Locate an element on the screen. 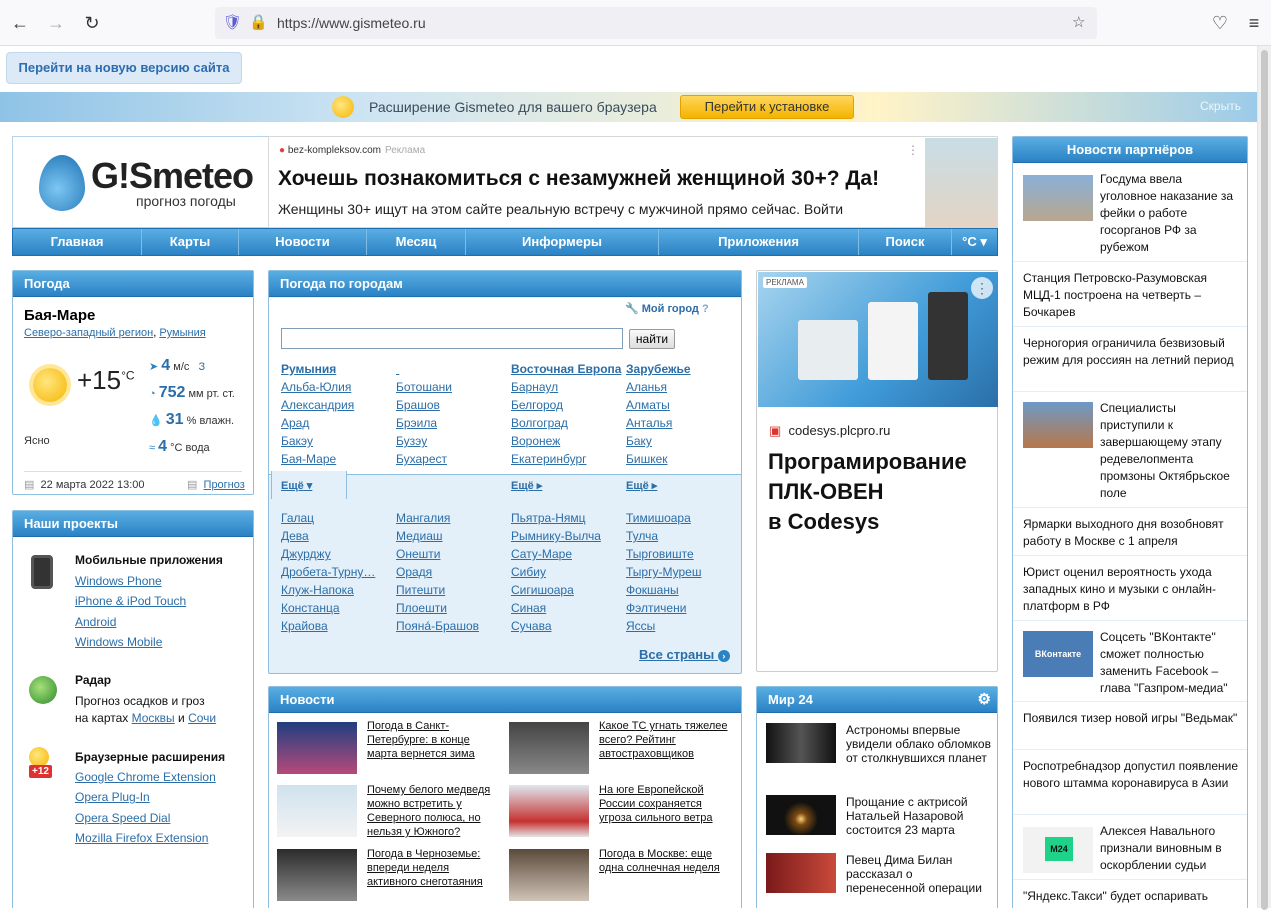  link-firefox-ext: Mozilla Firefox Extension is located at coordinates (141, 838).